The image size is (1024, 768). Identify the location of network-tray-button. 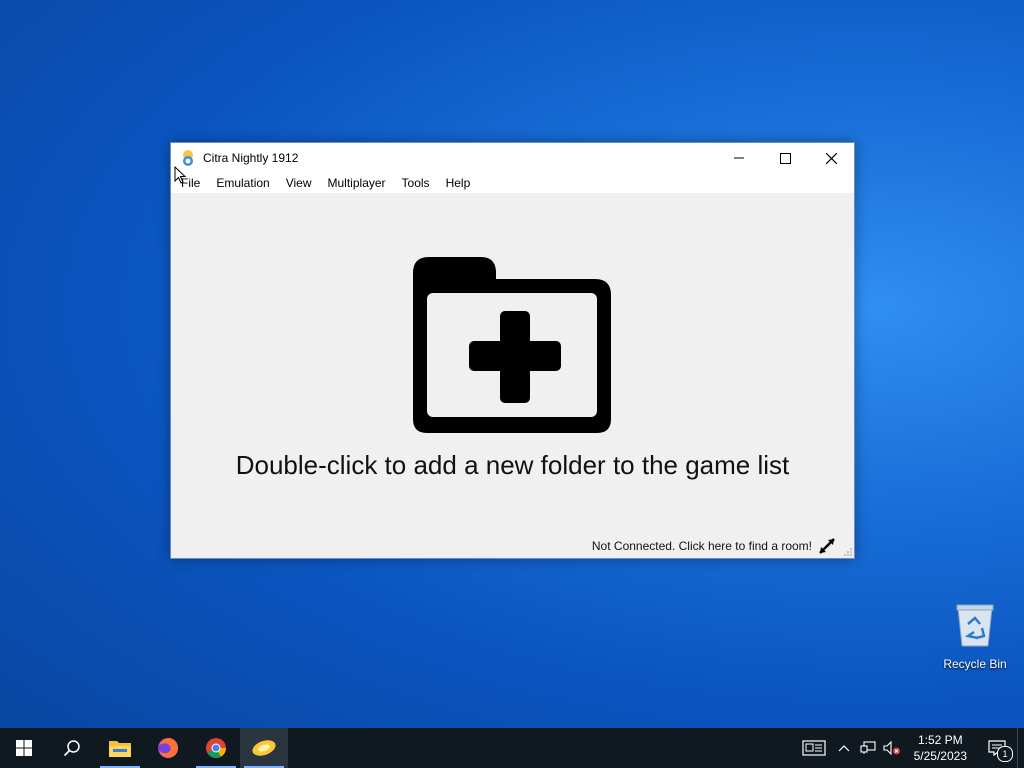
(868, 748).